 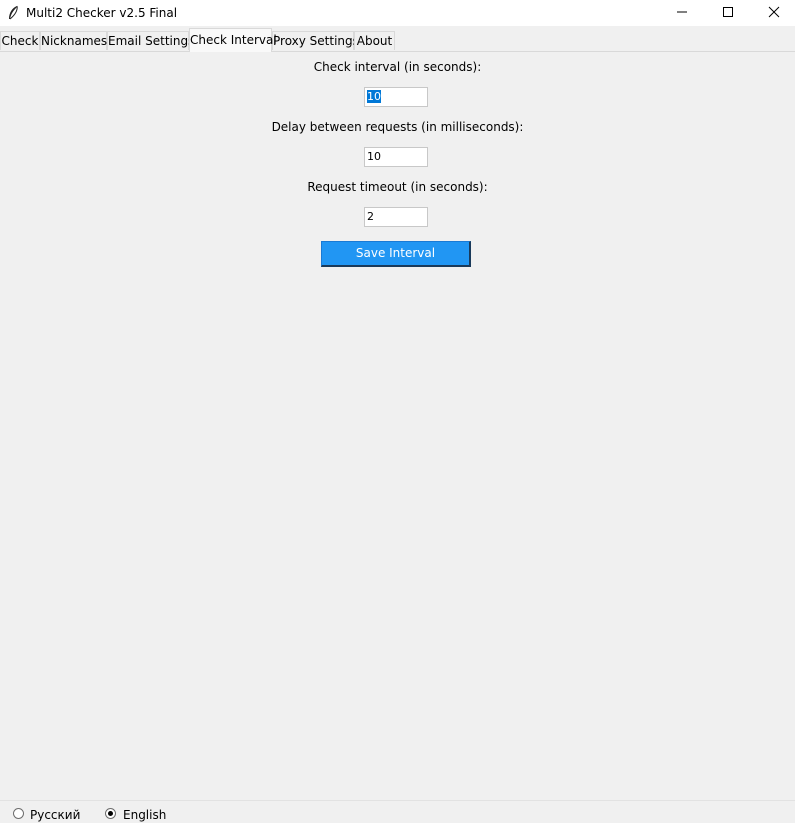 I want to click on language-radio-english, so click(x=110, y=813).